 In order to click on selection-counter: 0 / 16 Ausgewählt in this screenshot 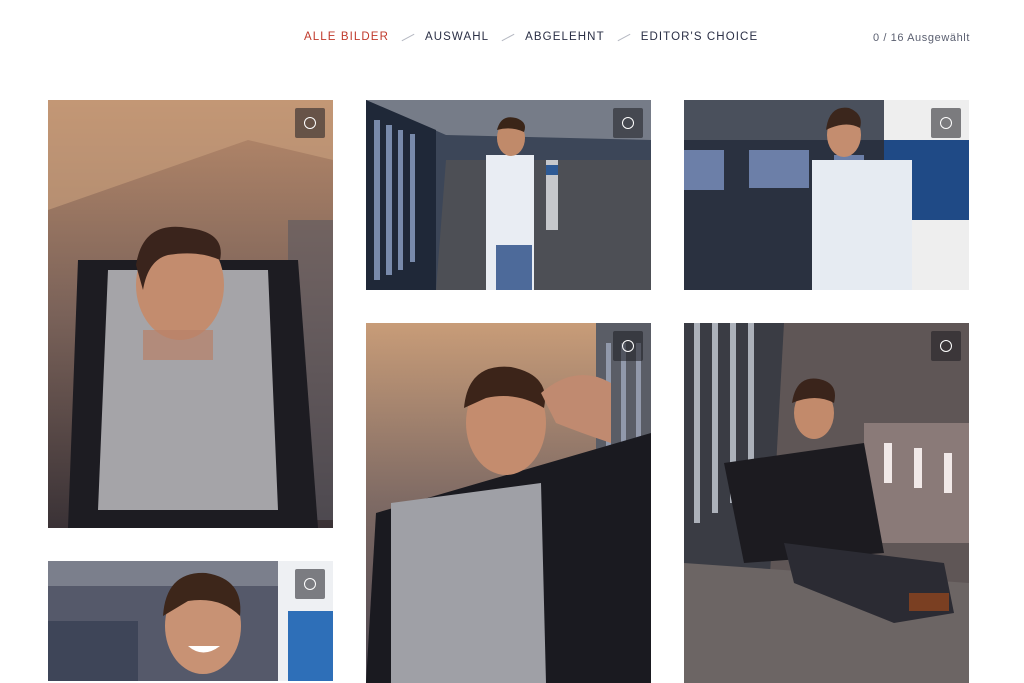, I will do `click(921, 38)`.